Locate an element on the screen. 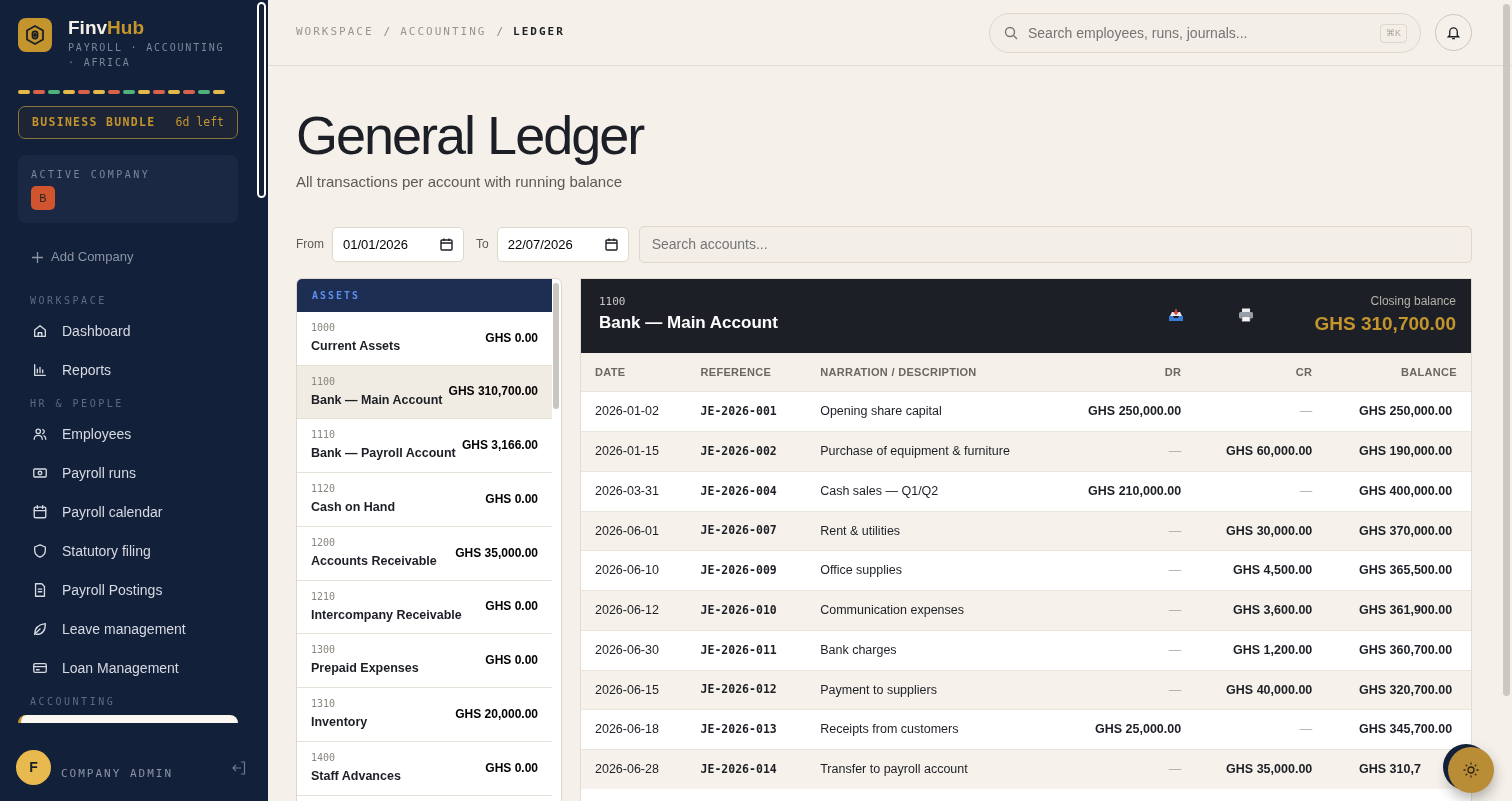 This screenshot has width=1512, height=801. company-avatar: B is located at coordinates (43, 198).